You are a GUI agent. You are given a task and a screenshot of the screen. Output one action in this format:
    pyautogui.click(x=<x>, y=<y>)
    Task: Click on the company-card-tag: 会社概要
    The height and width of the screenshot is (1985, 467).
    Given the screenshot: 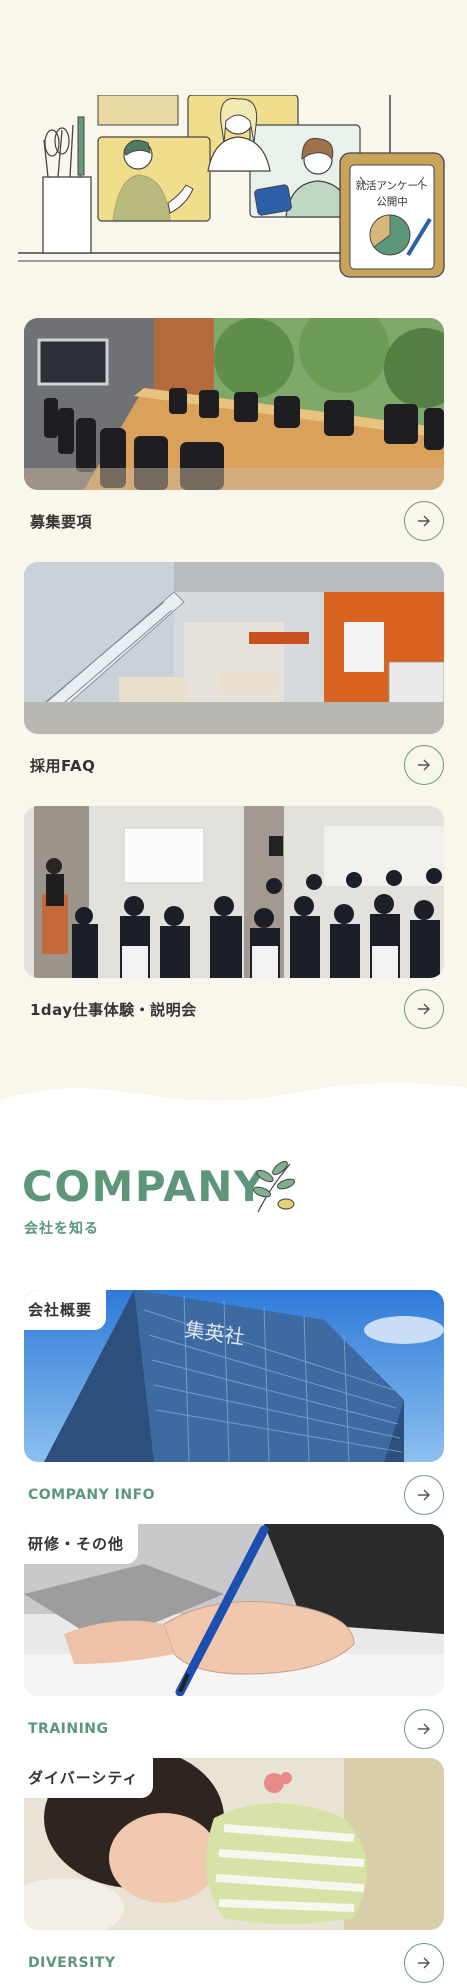 What is the action you would take?
    pyautogui.click(x=65, y=1310)
    